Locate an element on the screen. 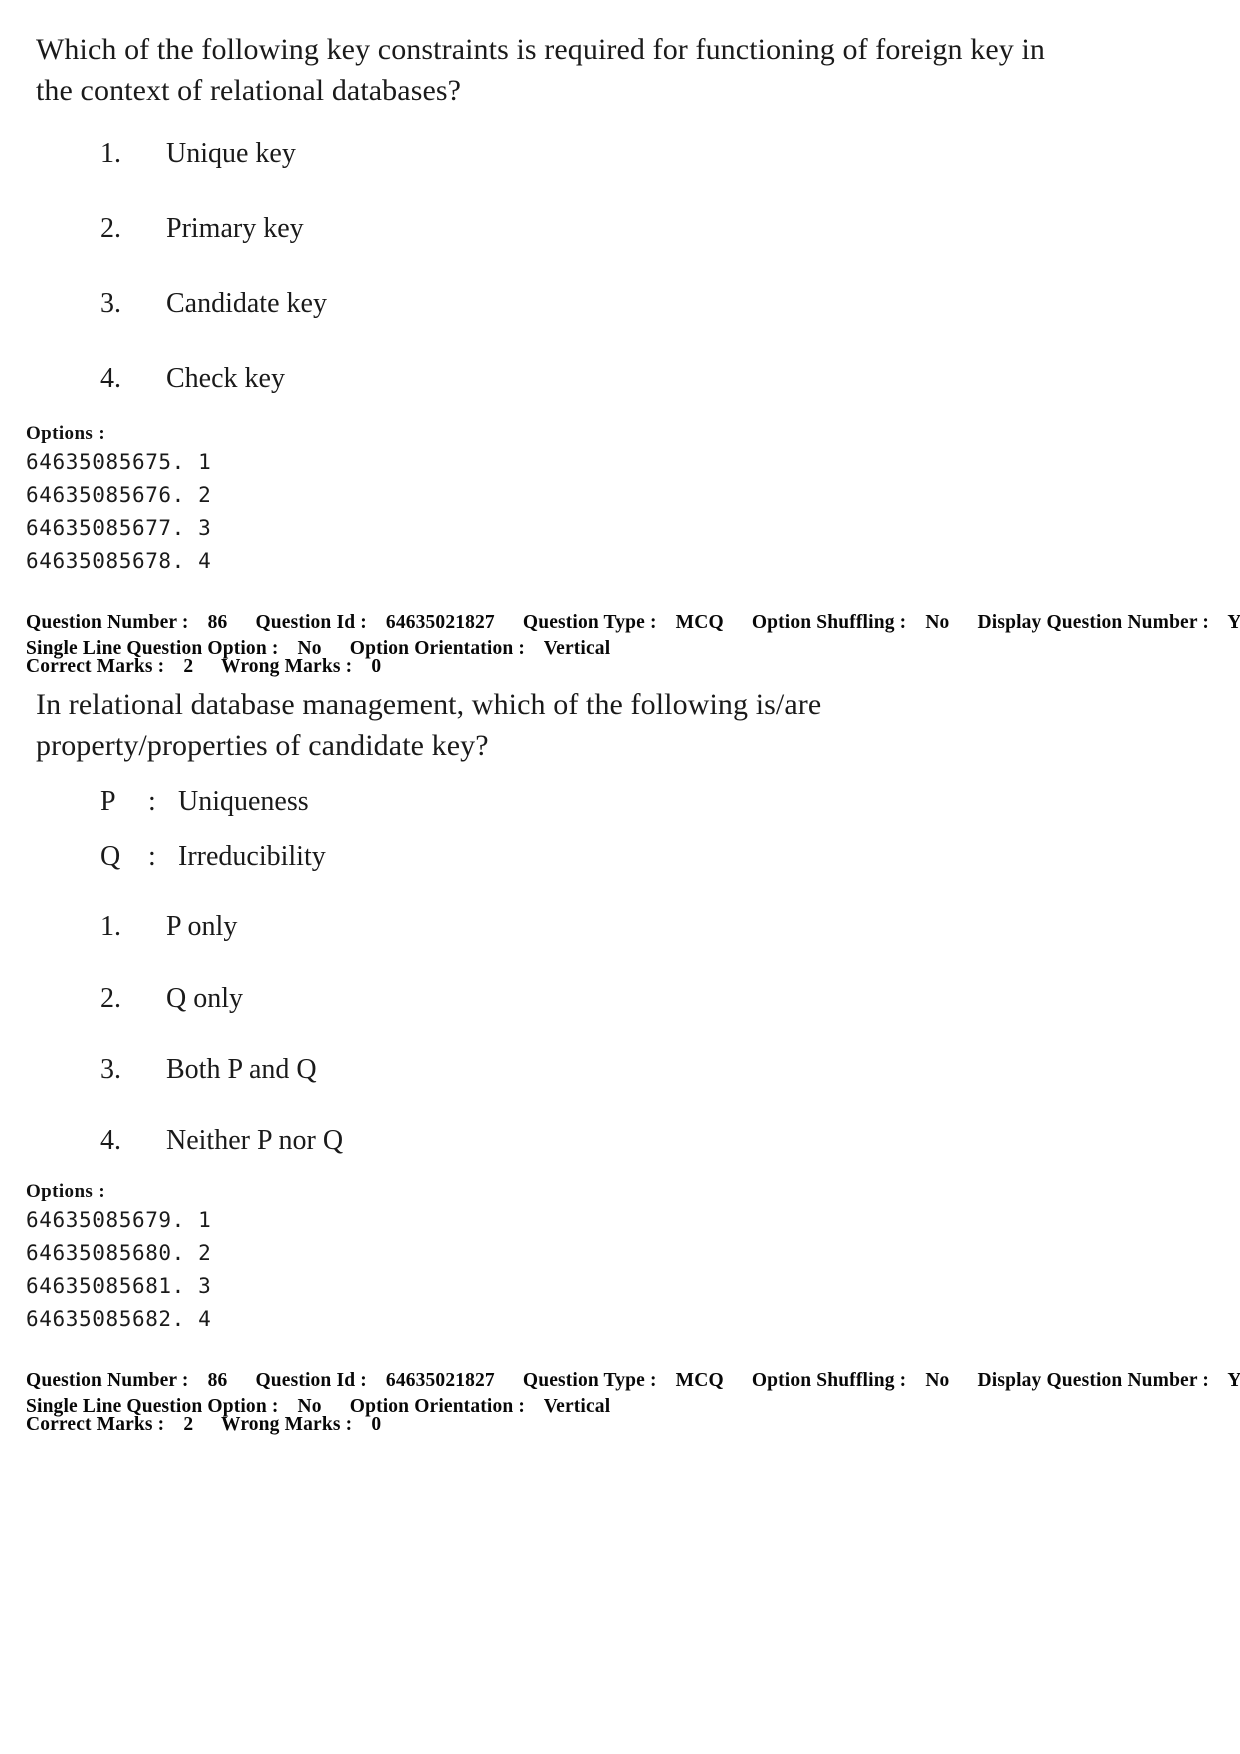 This screenshot has height=1754, width=1240. question-1-option-id-4: 64635085678. 4 is located at coordinates (119, 561).